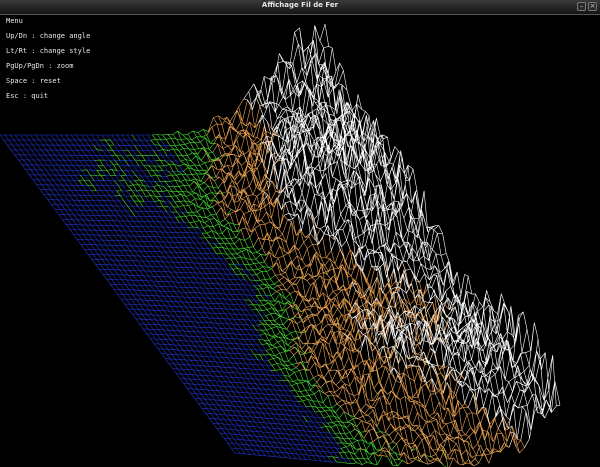 Image resolution: width=600 pixels, height=467 pixels. Describe the element at coordinates (14, 21) in the screenshot. I see `menu-heading: Menu` at that location.